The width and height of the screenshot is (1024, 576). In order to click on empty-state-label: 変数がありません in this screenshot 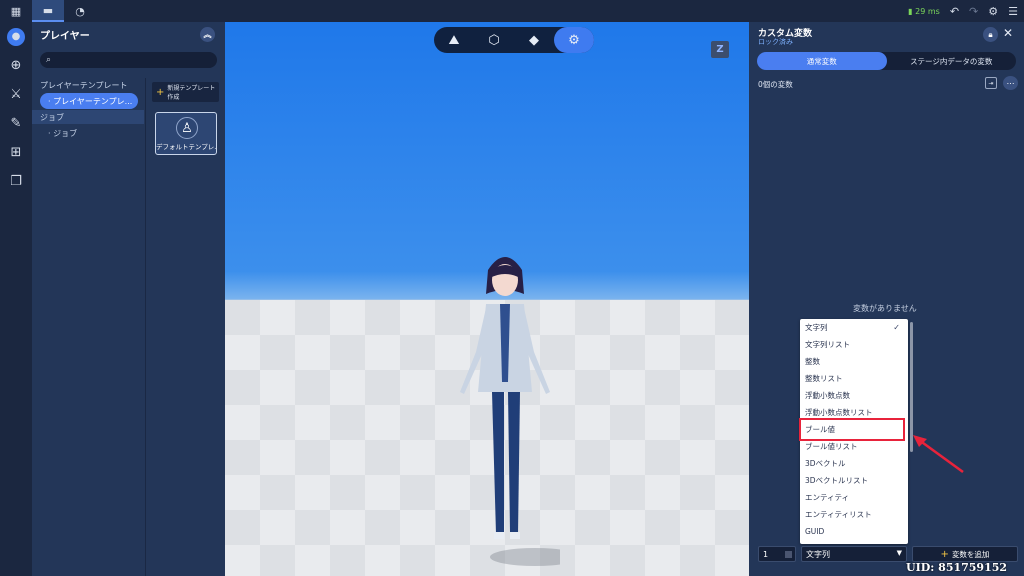, I will do `click(885, 308)`.